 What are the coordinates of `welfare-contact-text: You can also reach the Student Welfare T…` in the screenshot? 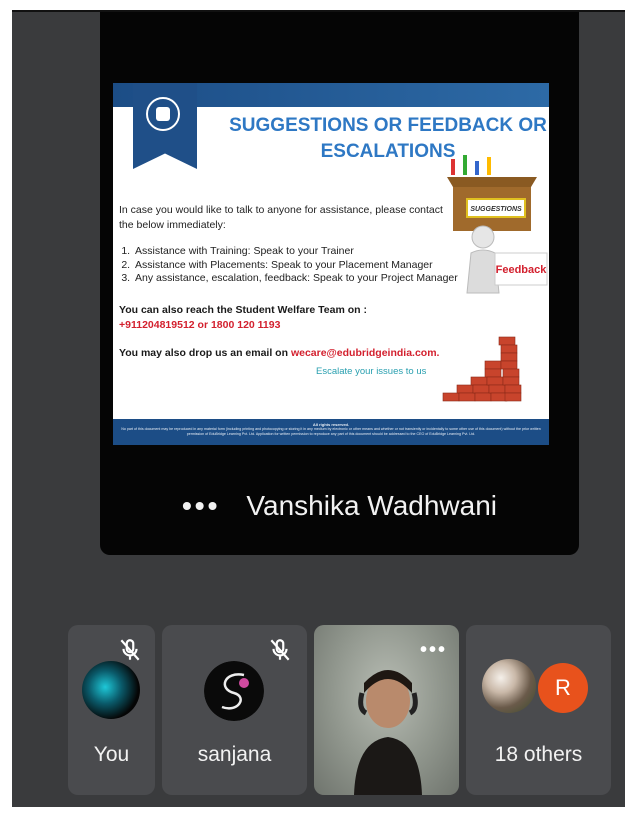 It's located at (279, 318).